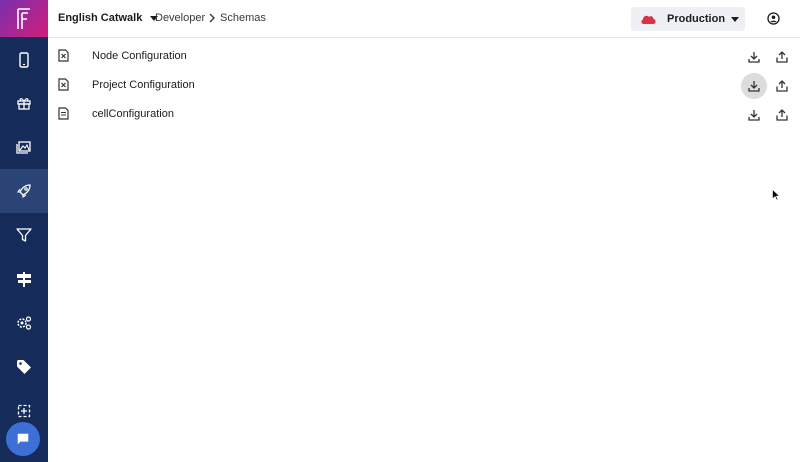  I want to click on breadcrumb-schemas: Schemas, so click(243, 18).